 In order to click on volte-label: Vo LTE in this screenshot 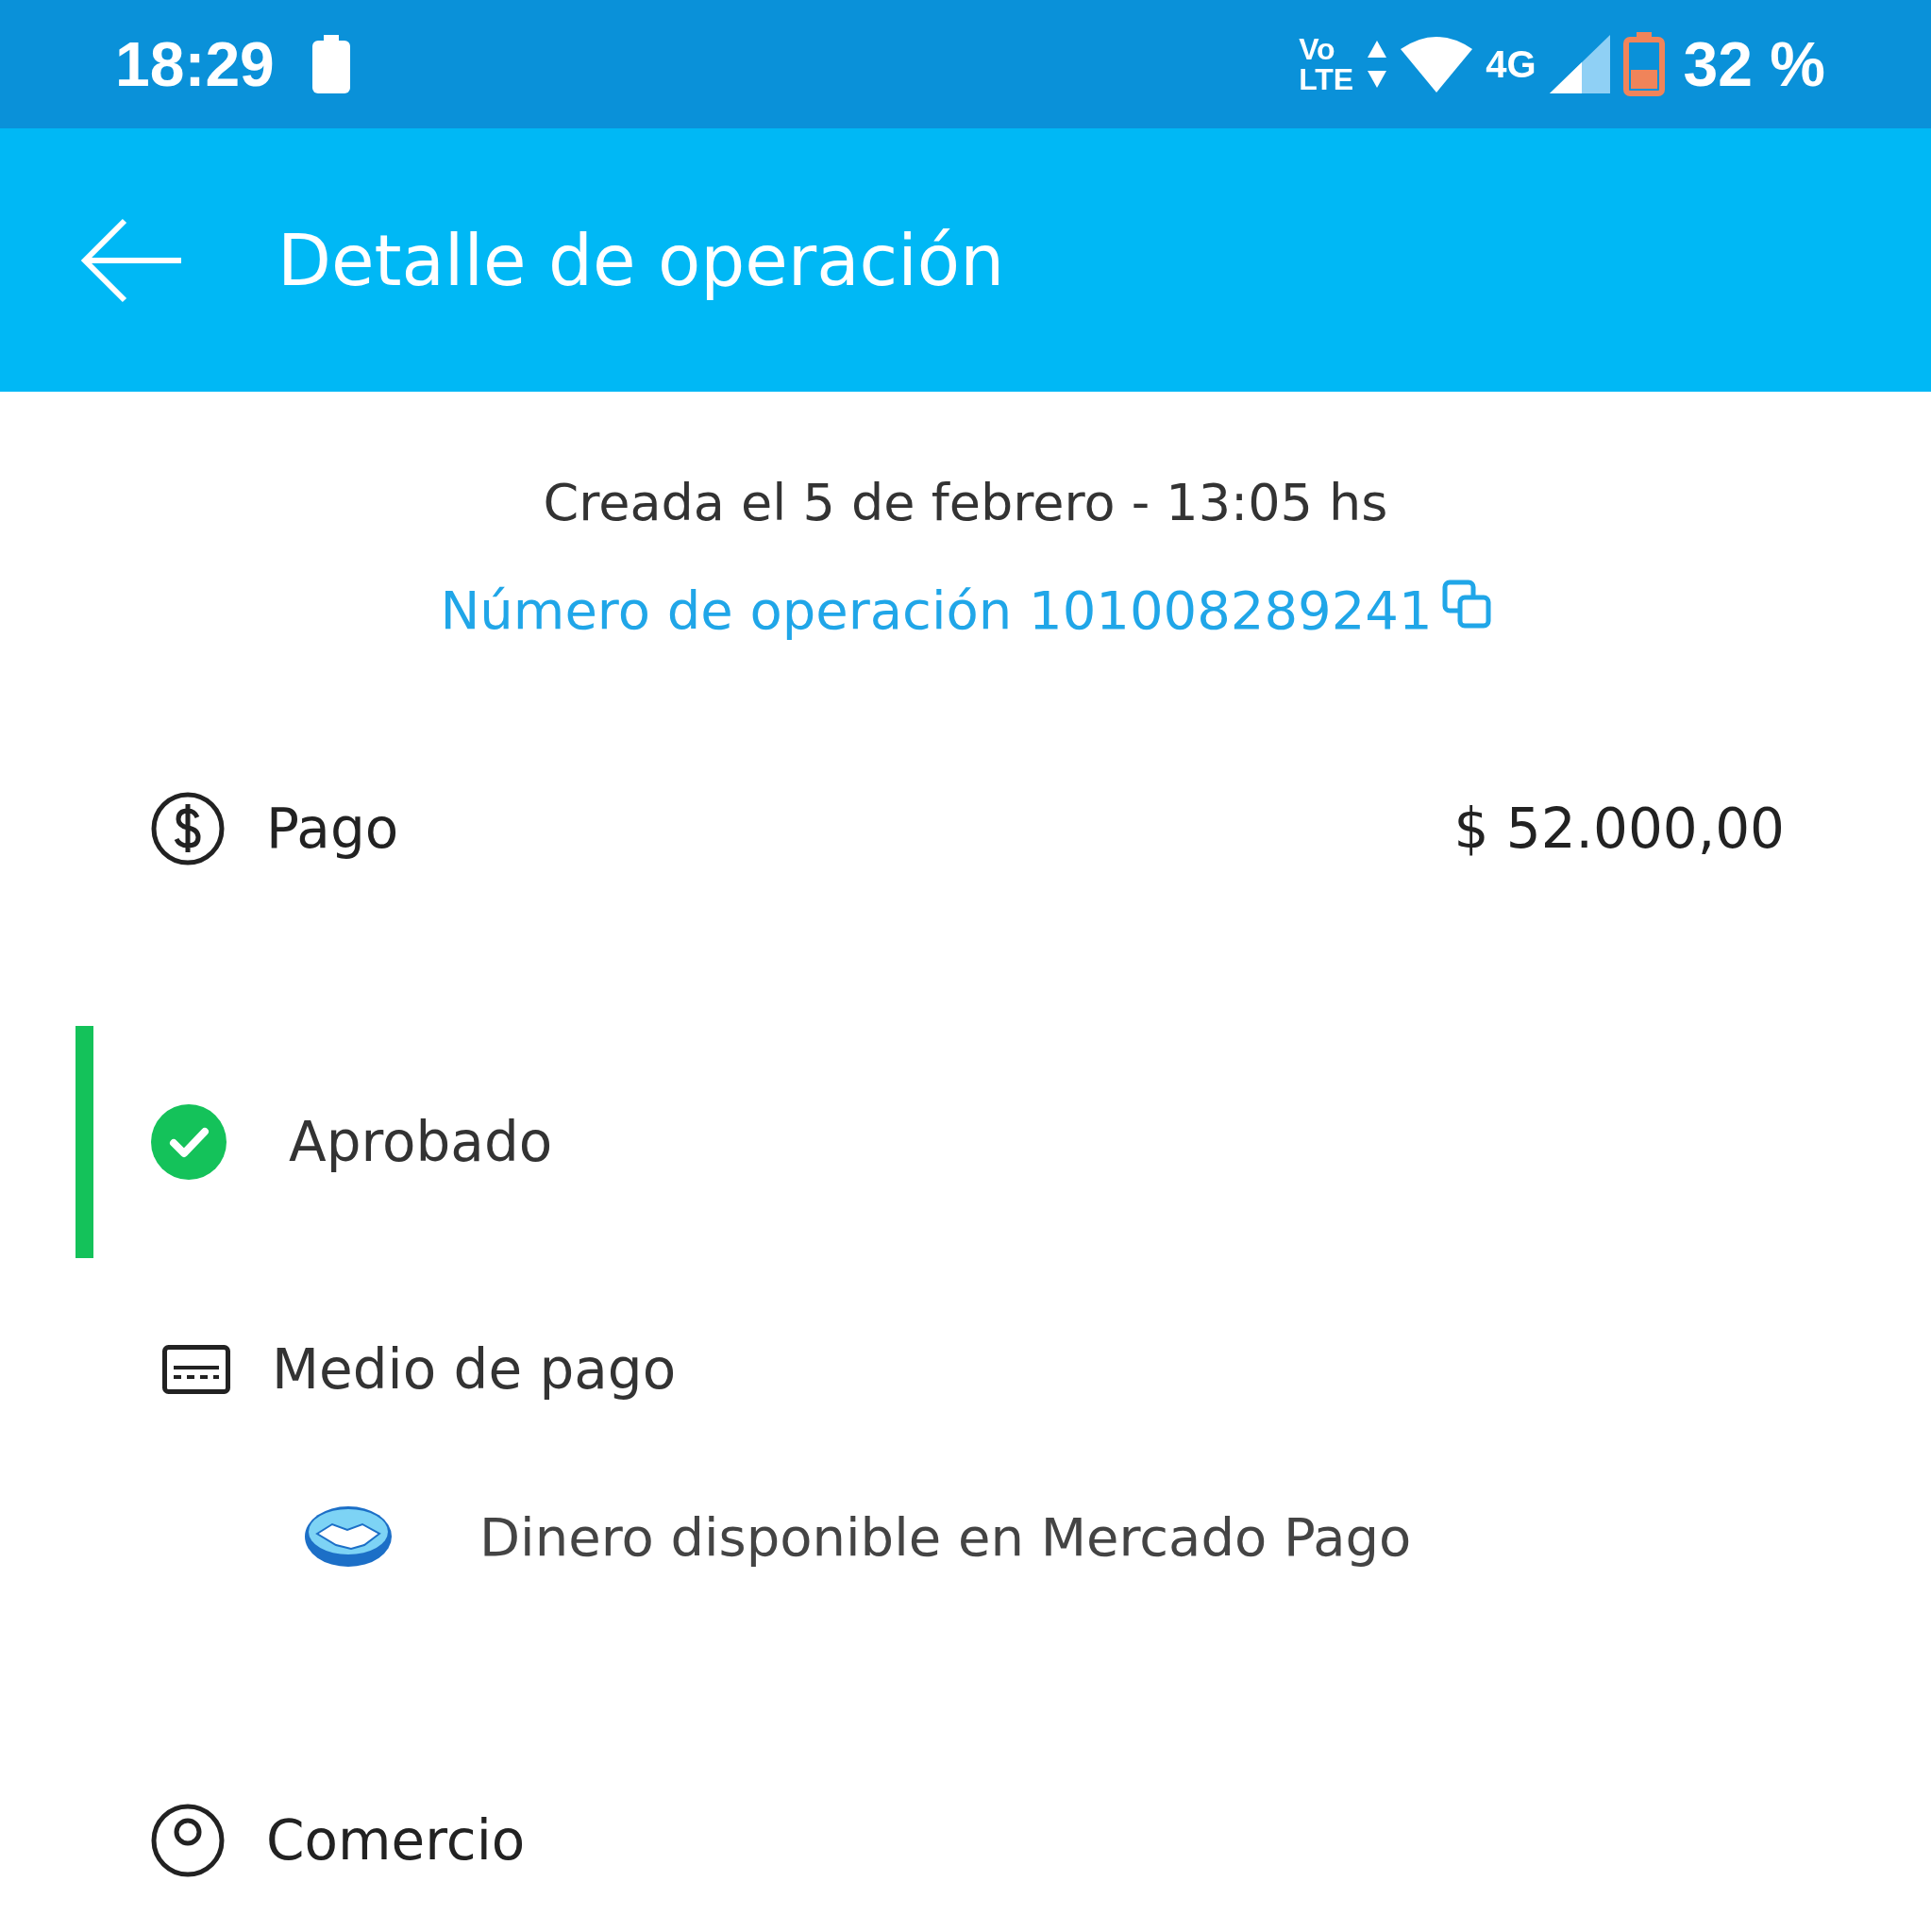, I will do `click(1326, 64)`.